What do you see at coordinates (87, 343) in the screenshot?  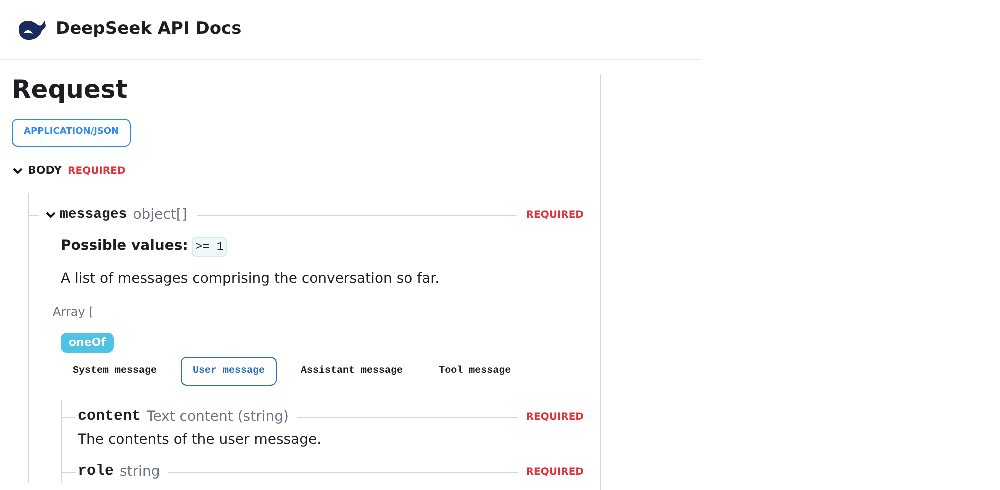 I see `oneof-badge: oneOf` at bounding box center [87, 343].